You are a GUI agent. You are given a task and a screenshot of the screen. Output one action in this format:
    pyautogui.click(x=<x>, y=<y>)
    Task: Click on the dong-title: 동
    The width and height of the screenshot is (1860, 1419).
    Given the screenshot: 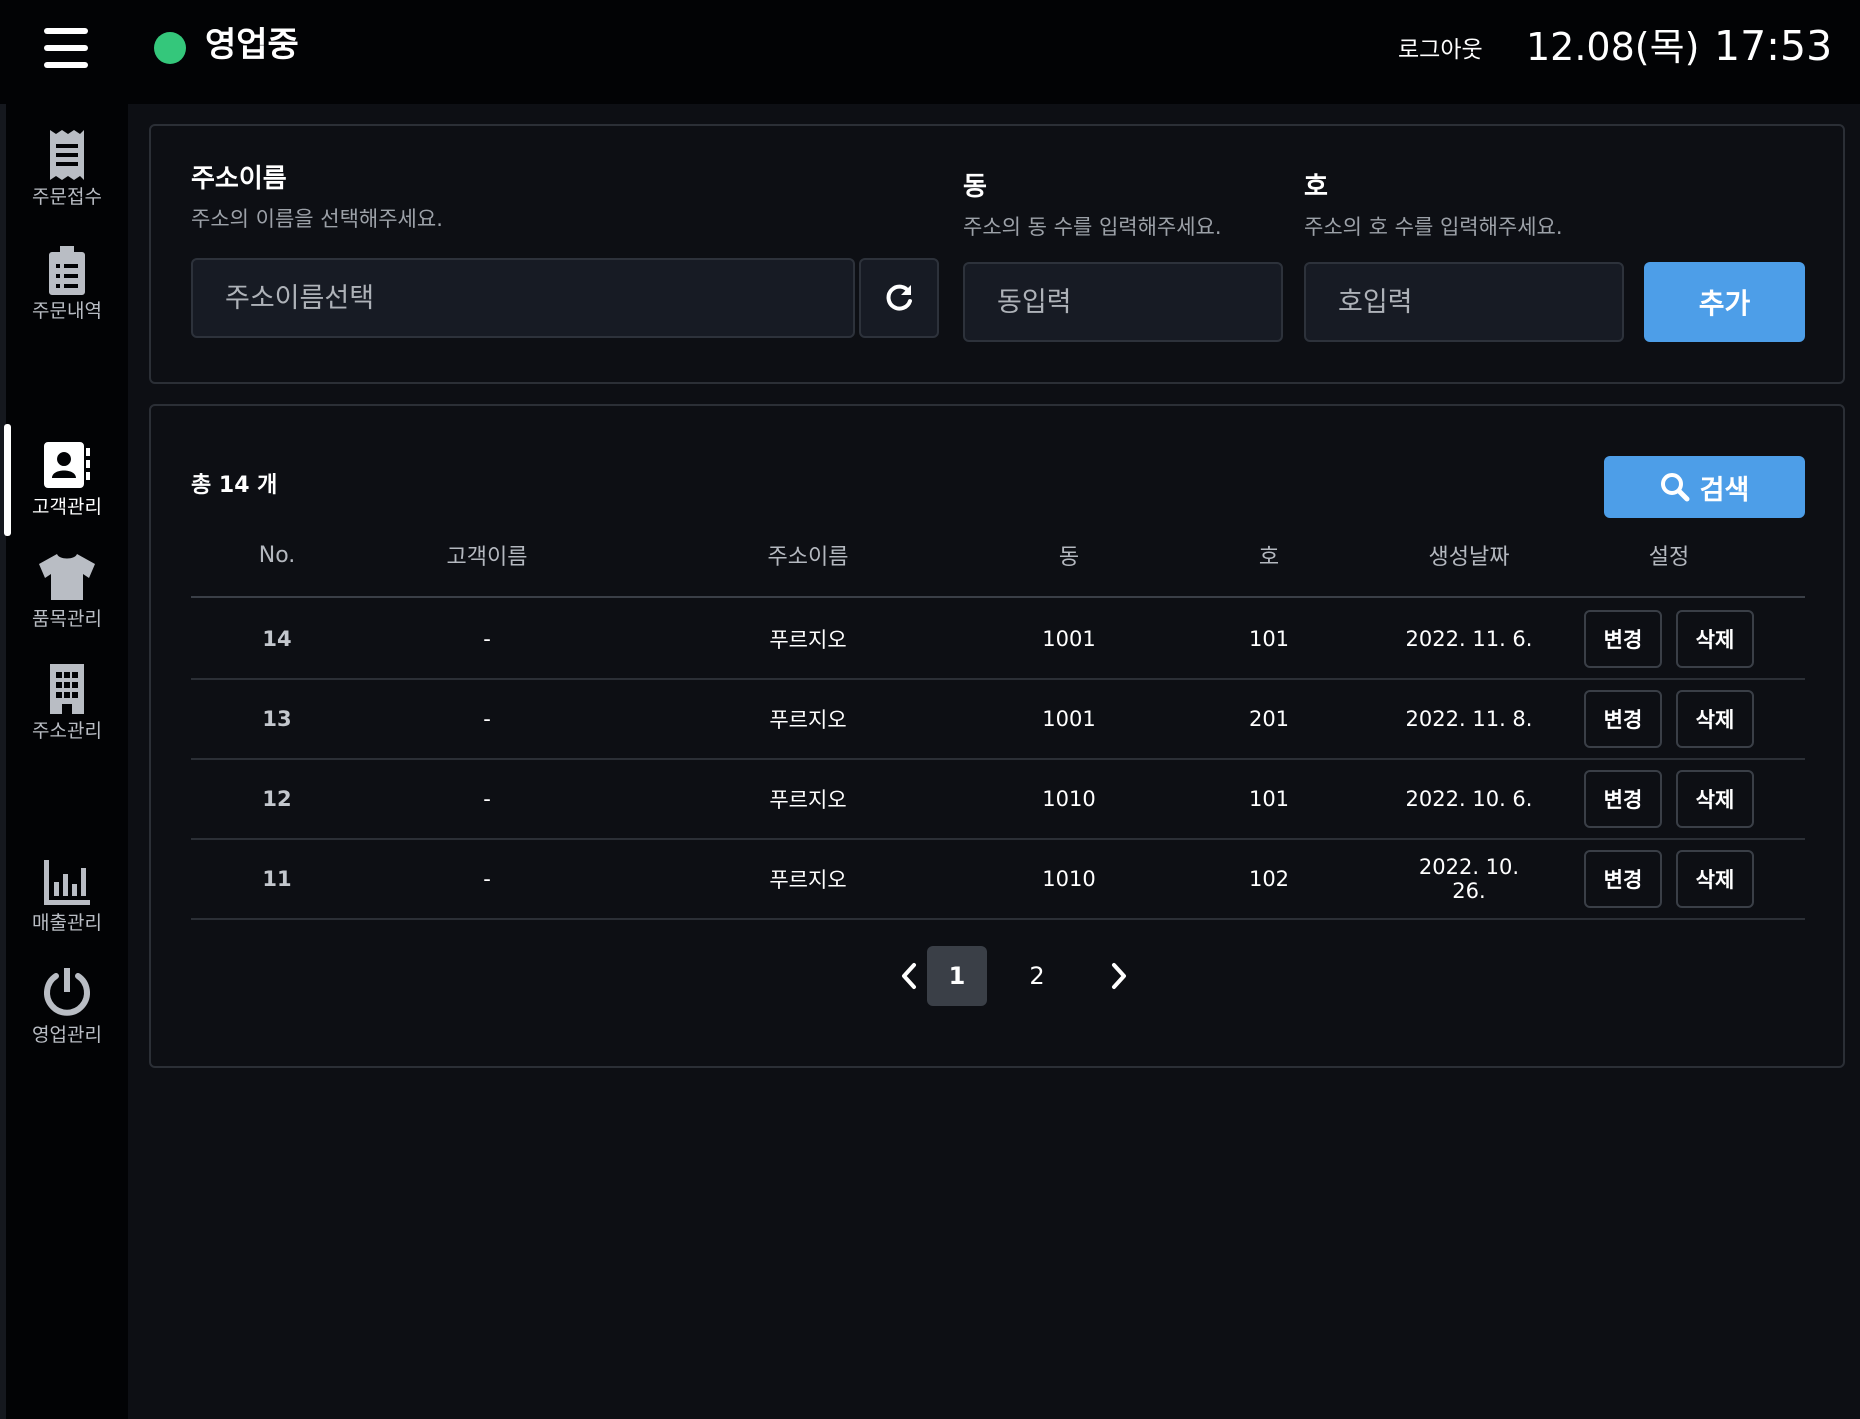 What is the action you would take?
    pyautogui.click(x=975, y=187)
    